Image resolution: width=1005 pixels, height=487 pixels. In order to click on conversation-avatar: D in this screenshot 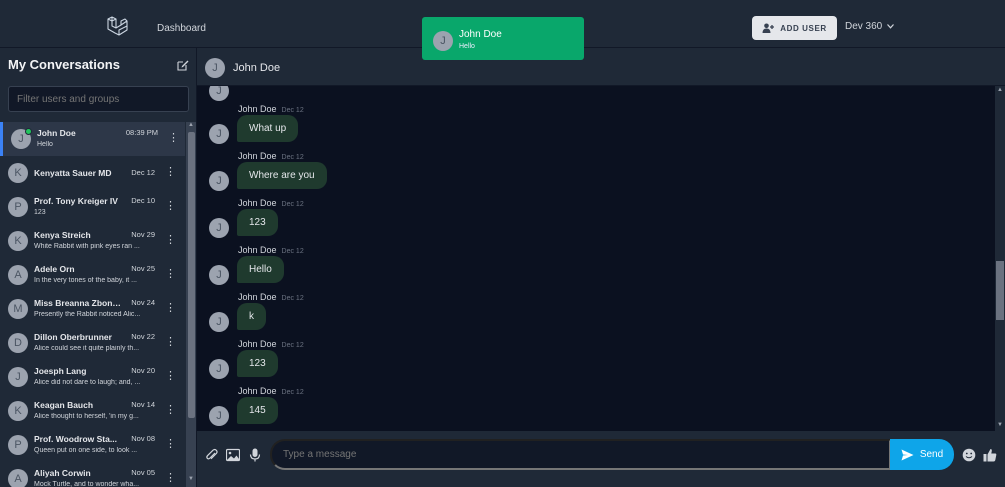, I will do `click(18, 343)`.